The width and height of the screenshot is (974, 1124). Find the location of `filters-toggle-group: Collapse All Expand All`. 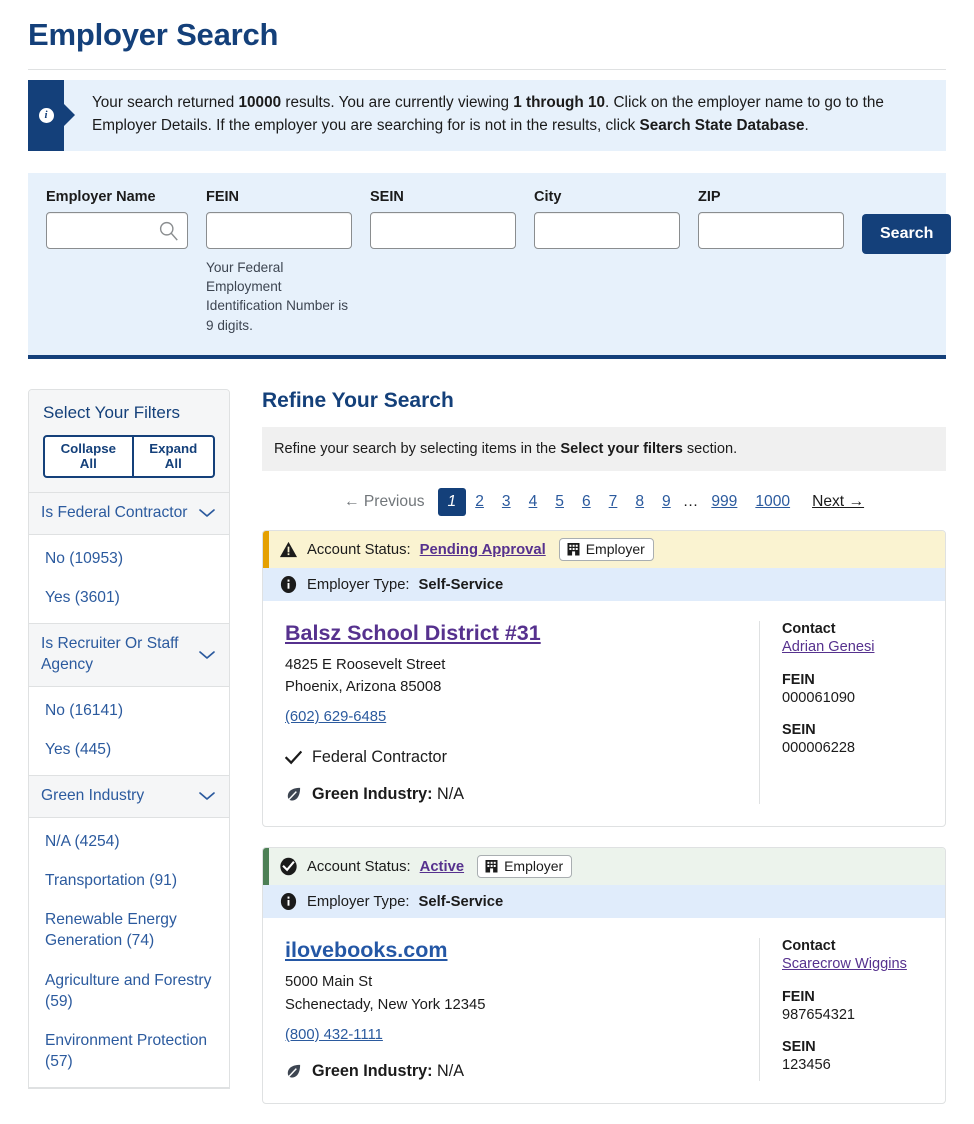

filters-toggle-group: Collapse All Expand All is located at coordinates (129, 457).